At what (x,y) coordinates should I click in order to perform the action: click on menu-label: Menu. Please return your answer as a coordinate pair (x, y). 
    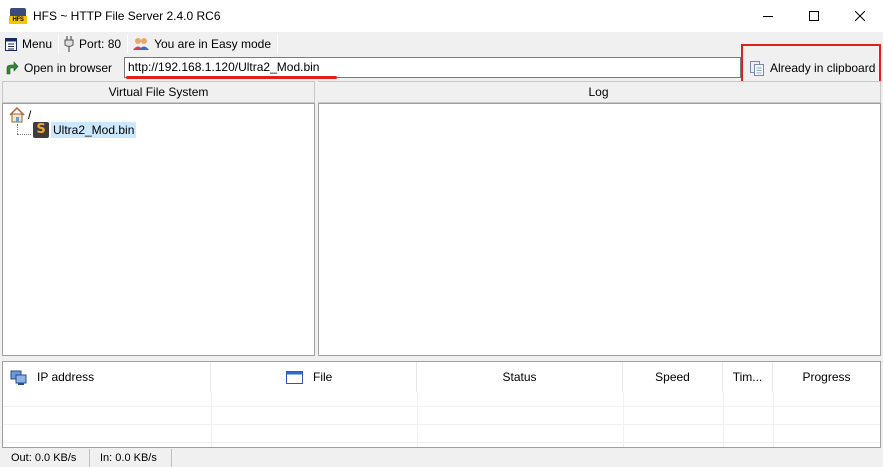
    Looking at the image, I should click on (37, 44).